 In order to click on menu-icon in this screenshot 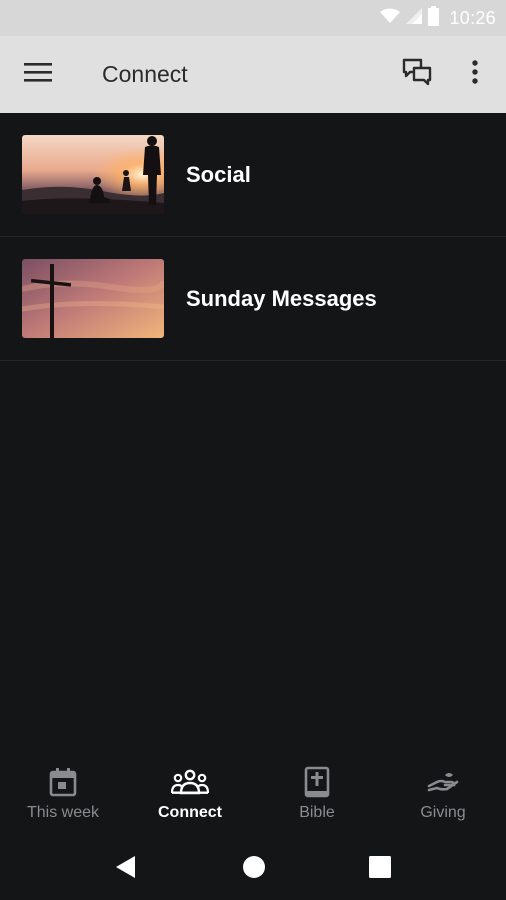, I will do `click(38, 74)`.